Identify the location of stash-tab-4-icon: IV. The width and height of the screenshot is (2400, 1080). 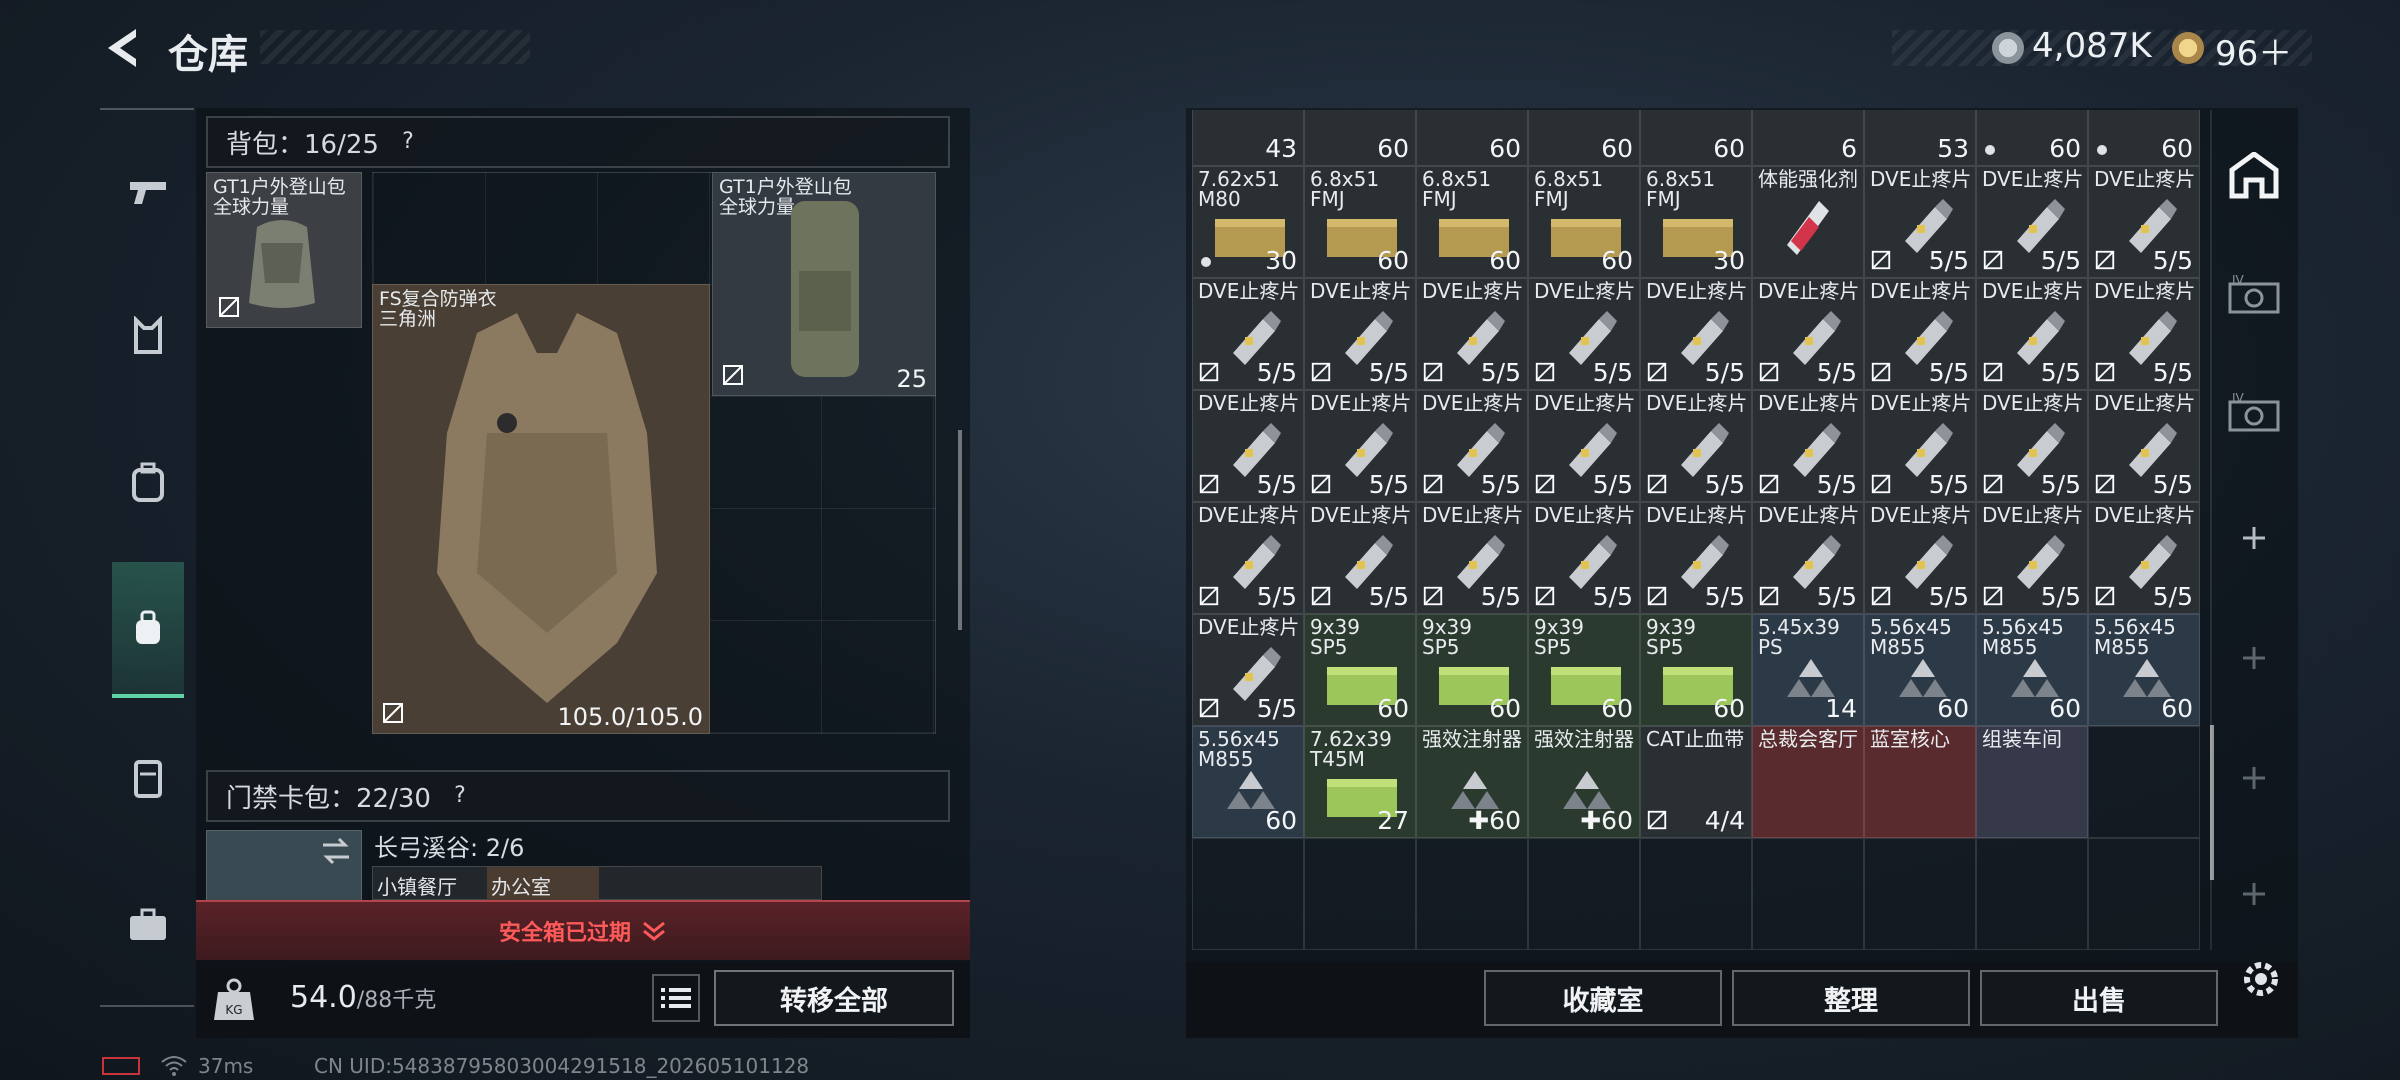
(2254, 296).